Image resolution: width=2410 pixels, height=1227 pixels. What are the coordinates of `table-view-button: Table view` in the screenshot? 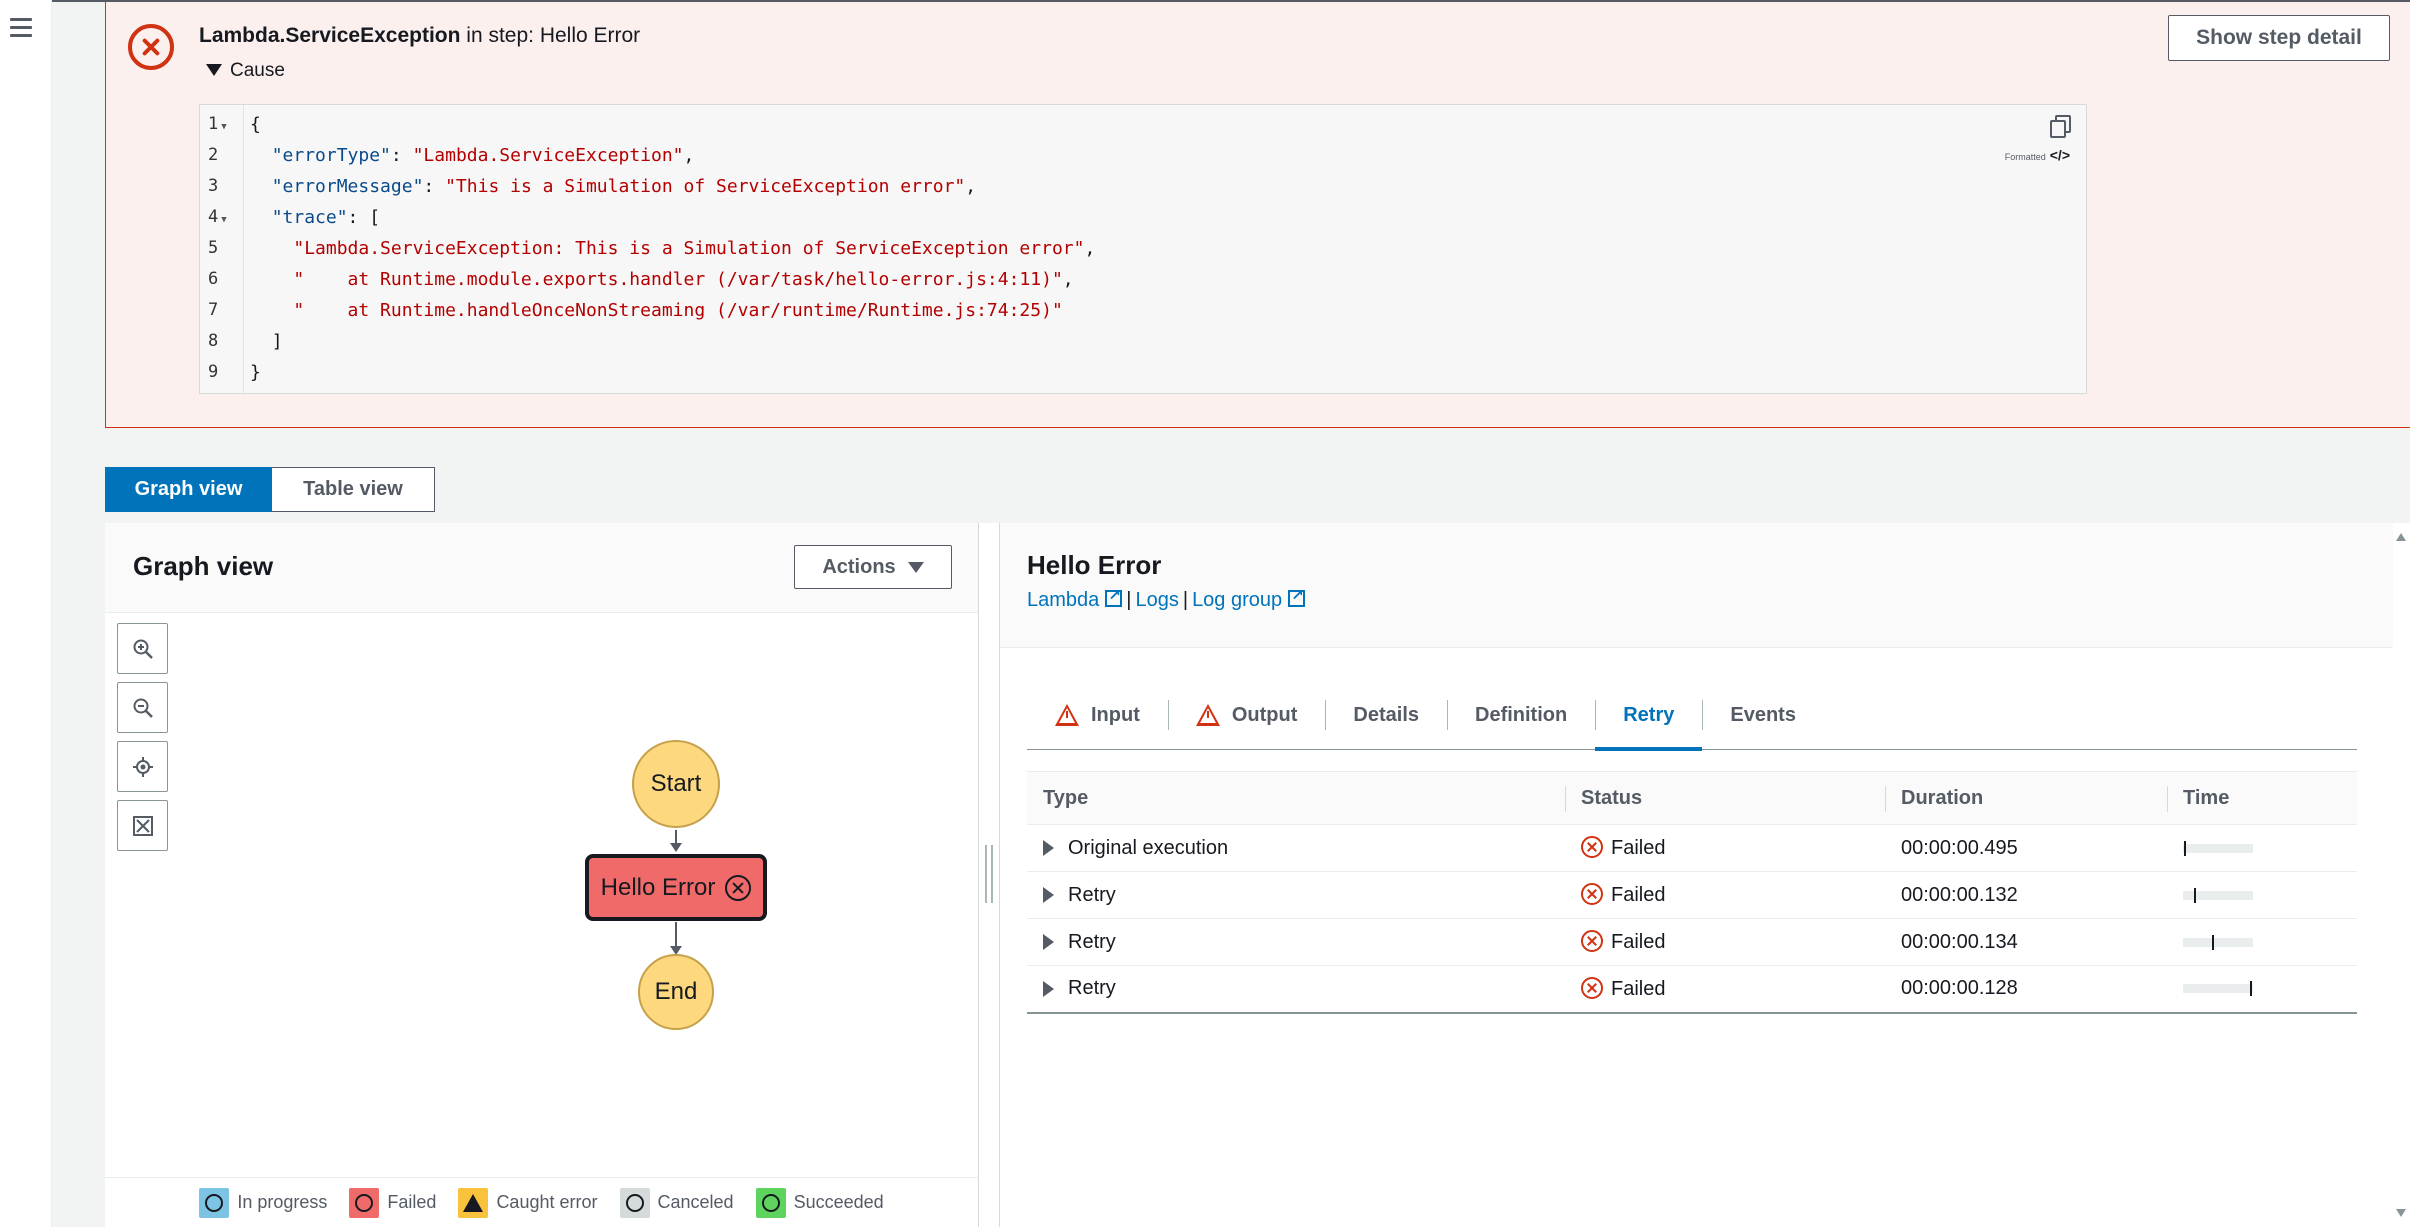 It's located at (353, 489).